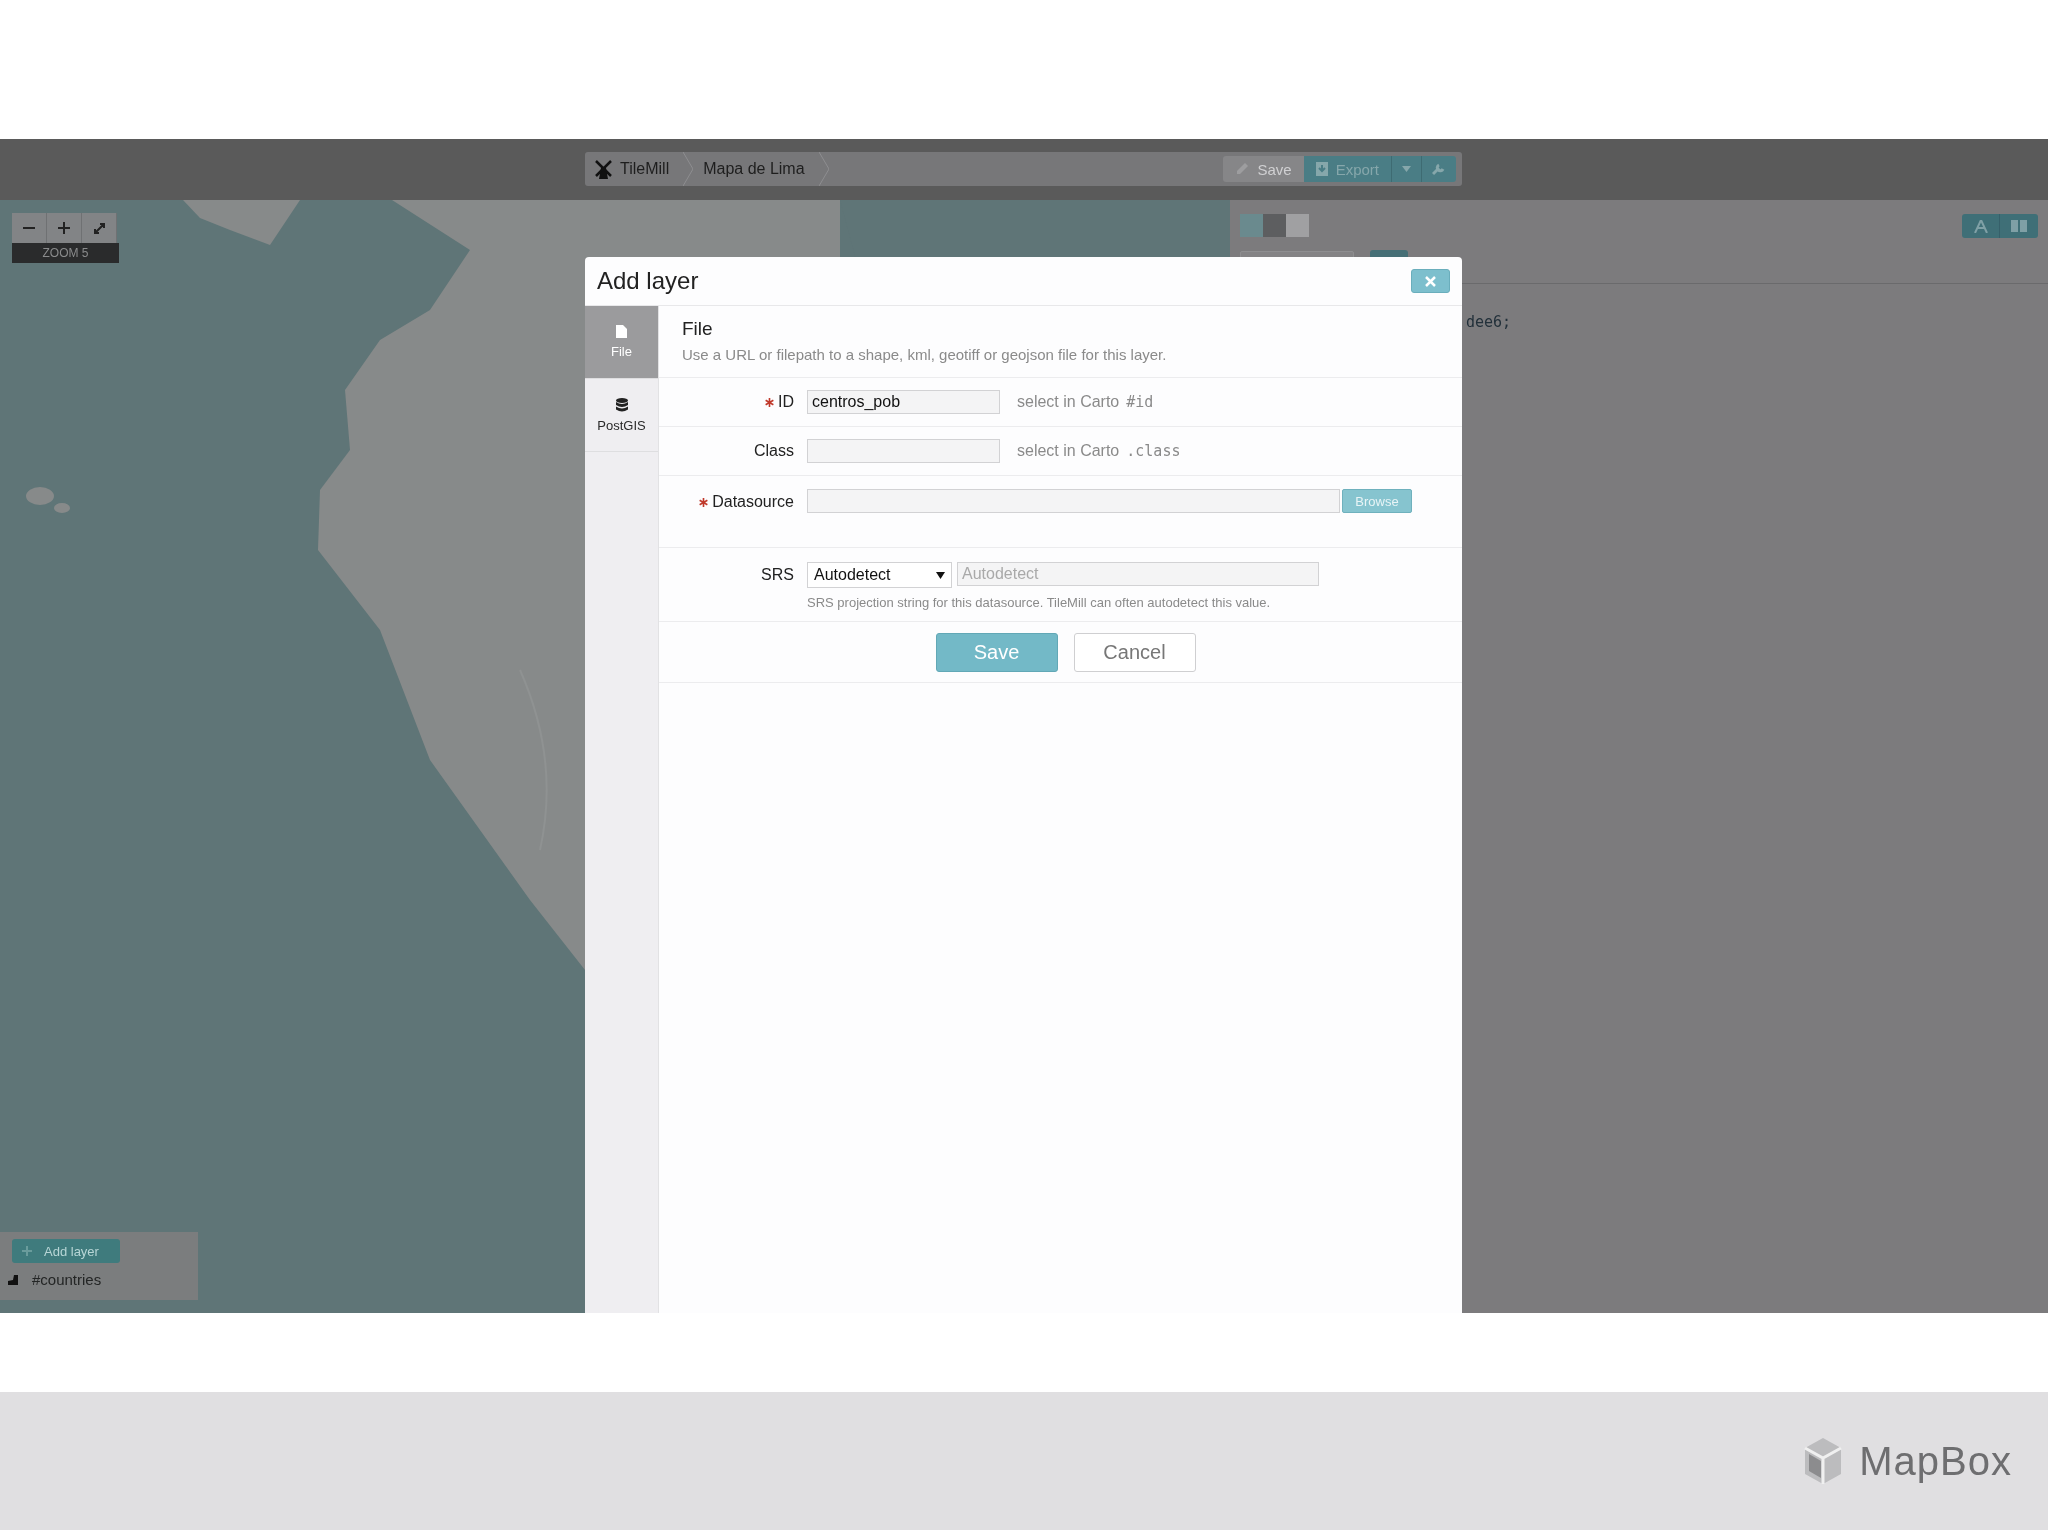 The height and width of the screenshot is (1535, 2048). I want to click on srs-field: Autodetect, so click(1138, 574).